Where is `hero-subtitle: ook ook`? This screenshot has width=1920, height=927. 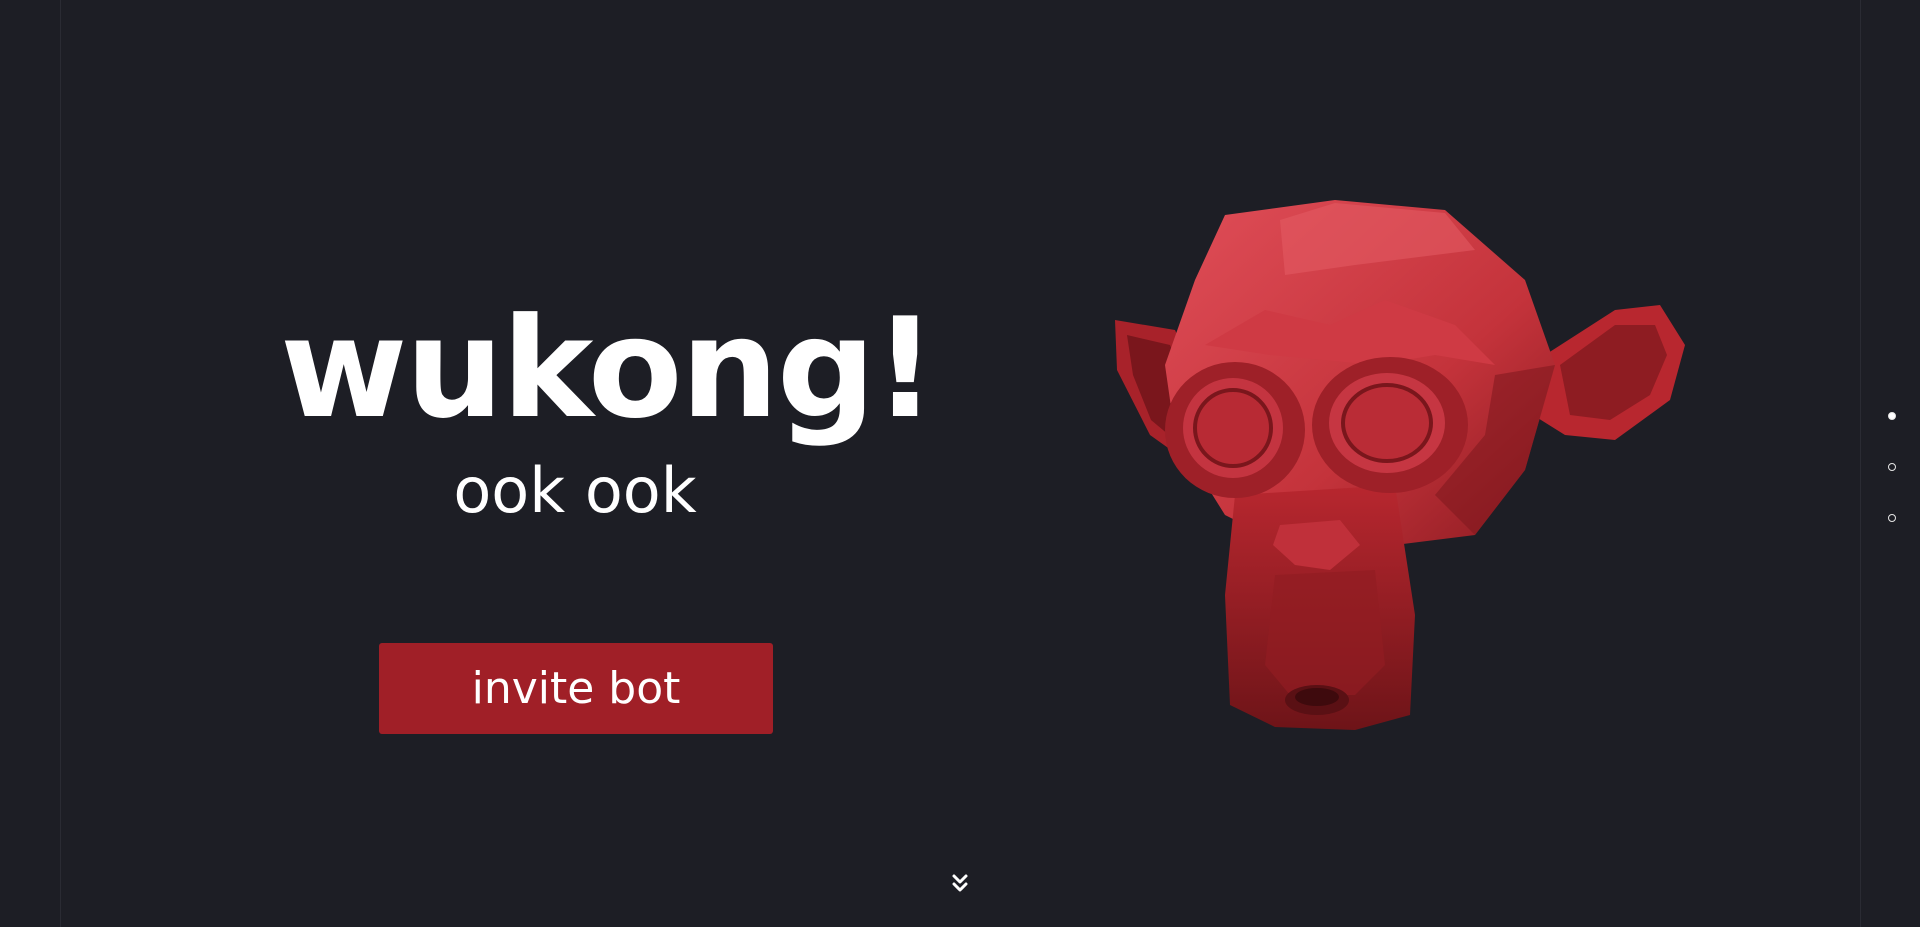
hero-subtitle: ook ook is located at coordinates (575, 490).